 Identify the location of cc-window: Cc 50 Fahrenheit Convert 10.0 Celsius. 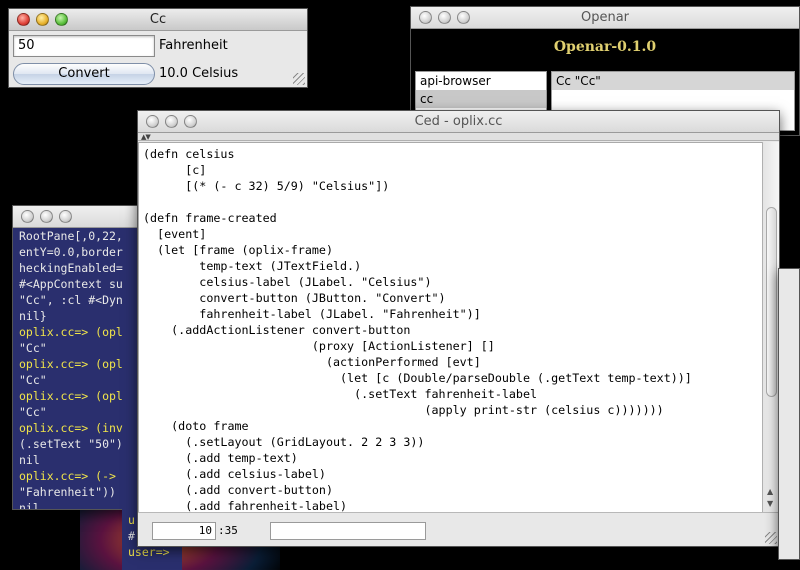
(158, 48).